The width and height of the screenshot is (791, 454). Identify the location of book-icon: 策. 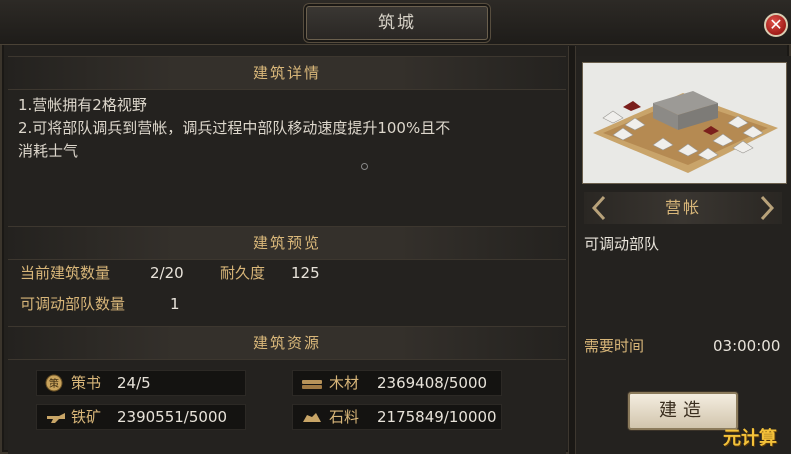
(54, 383).